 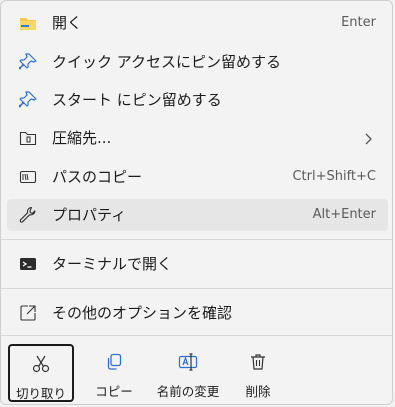 I want to click on copy-button: コピー, so click(x=114, y=373).